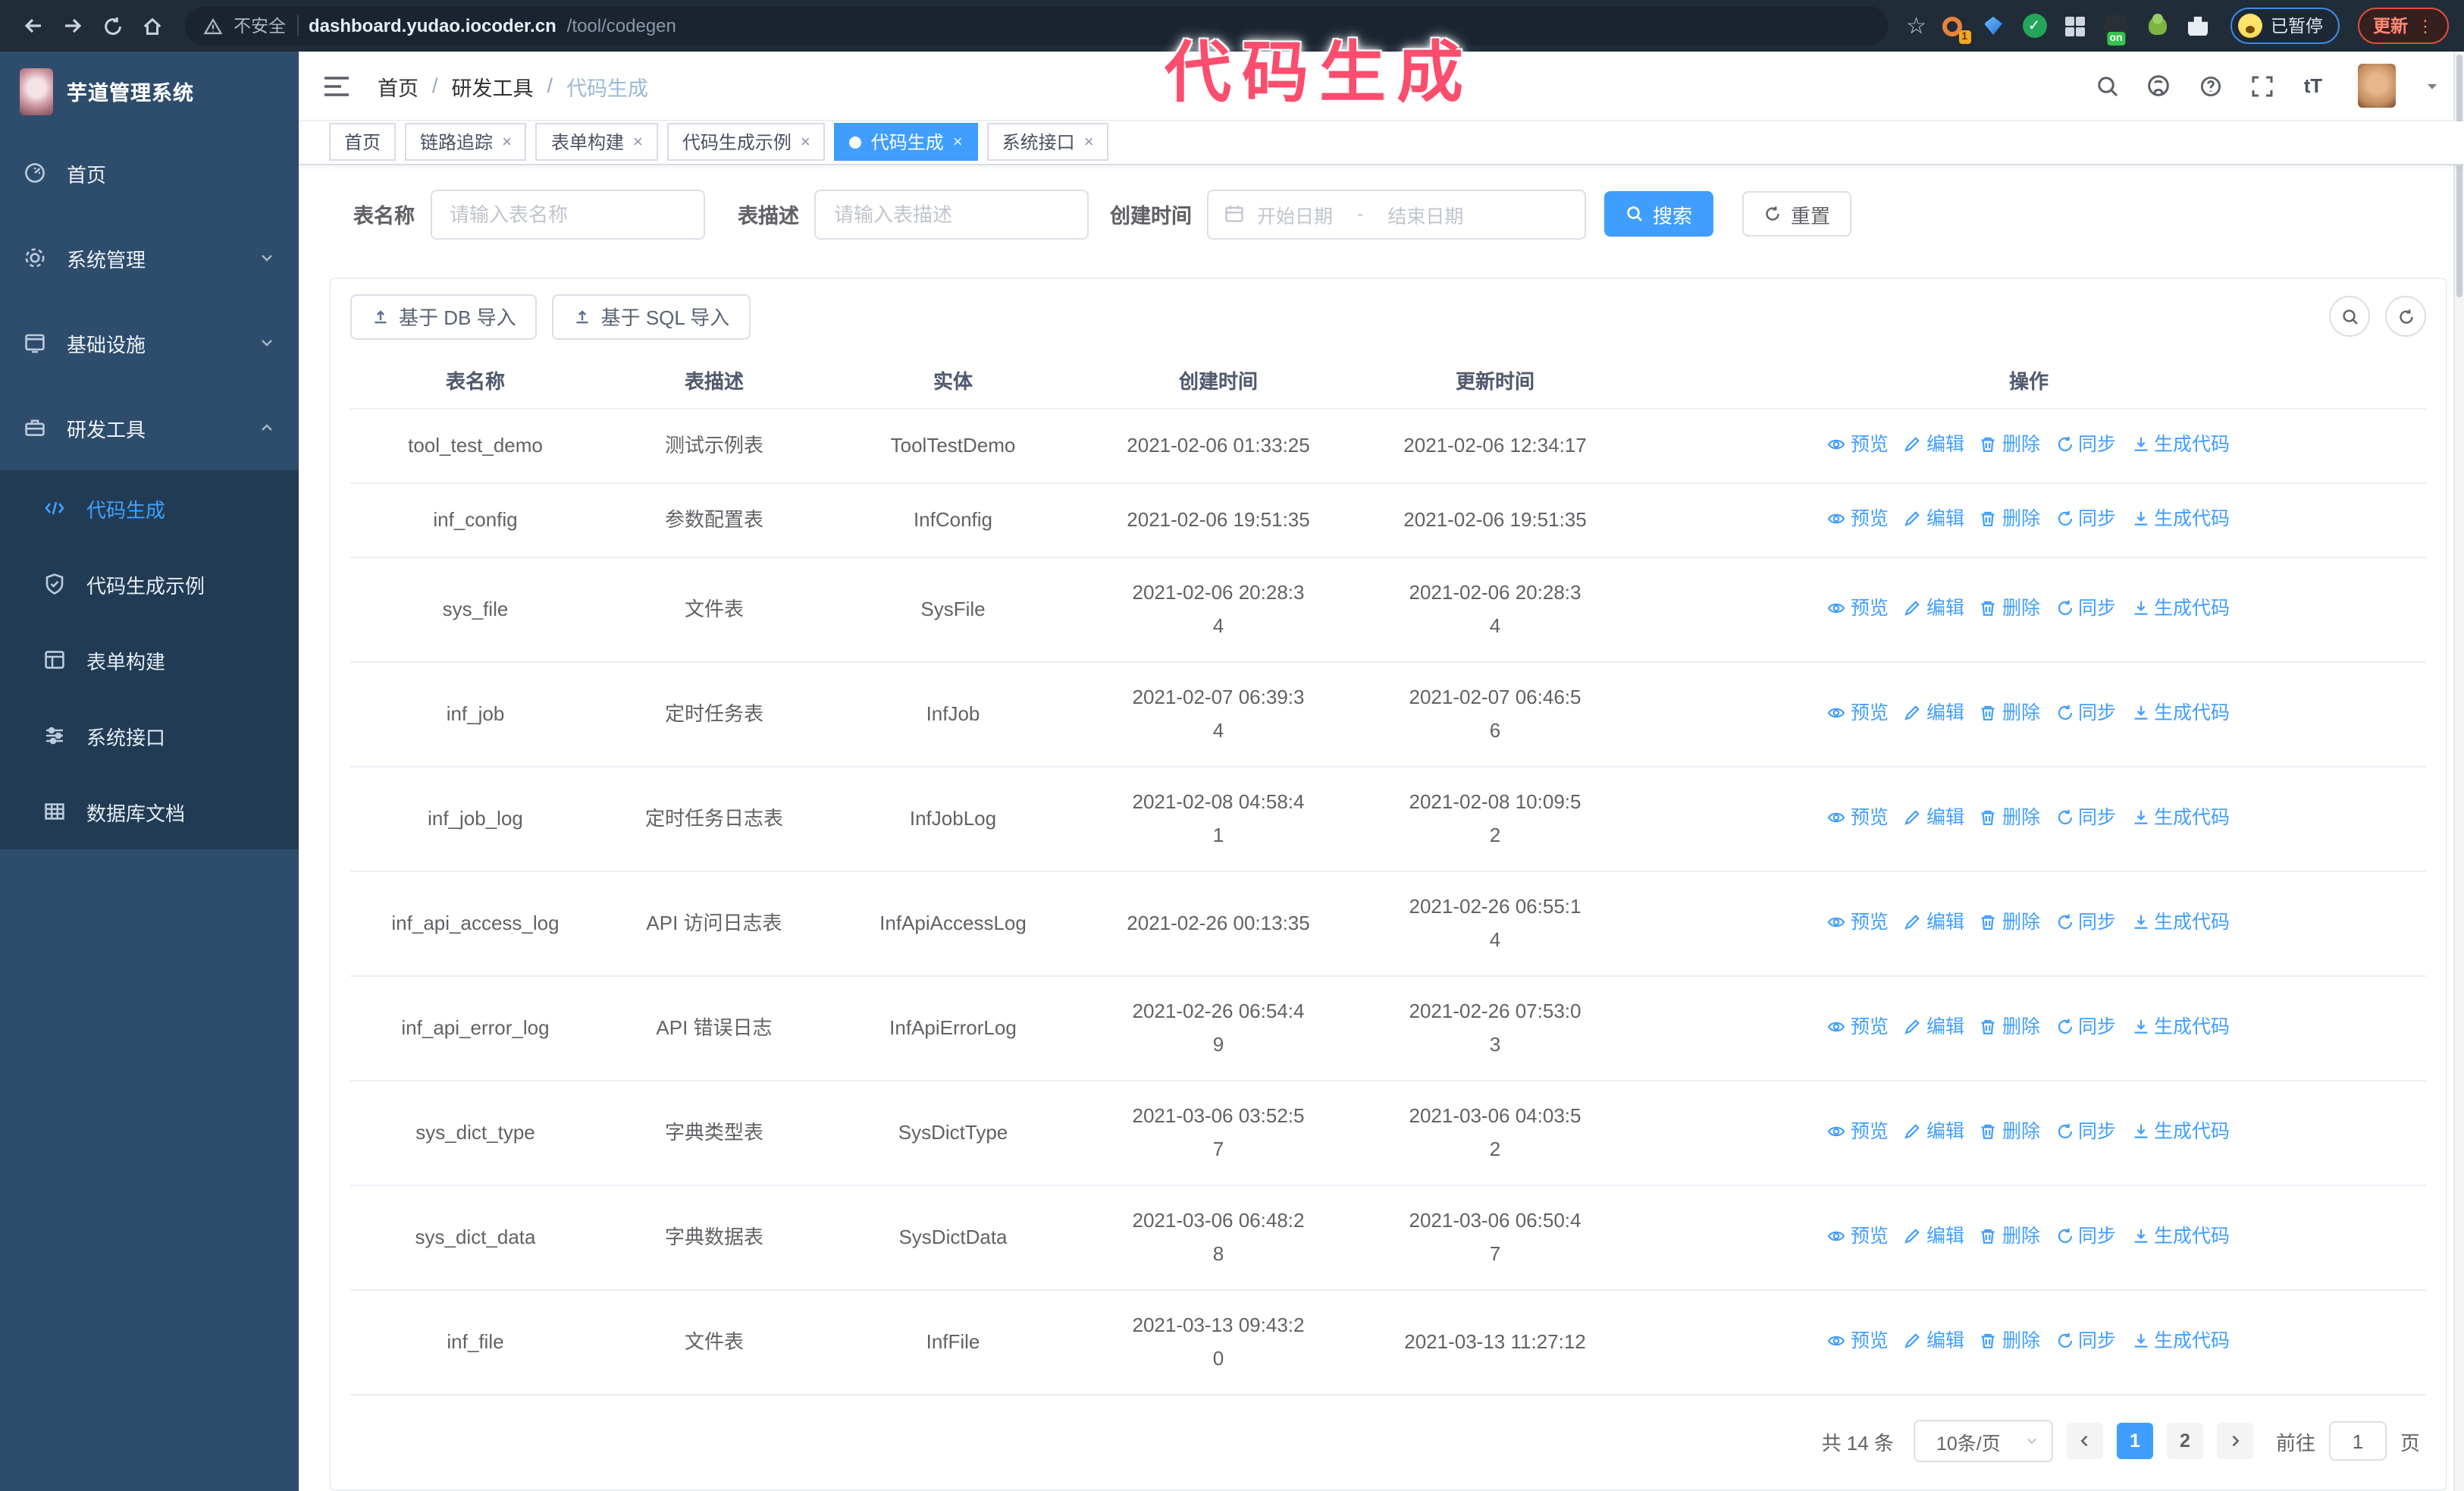 This screenshot has height=1491, width=2464. What do you see at coordinates (150, 342) in the screenshot?
I see `sidebar-item-infrastructure: 基础设施` at bounding box center [150, 342].